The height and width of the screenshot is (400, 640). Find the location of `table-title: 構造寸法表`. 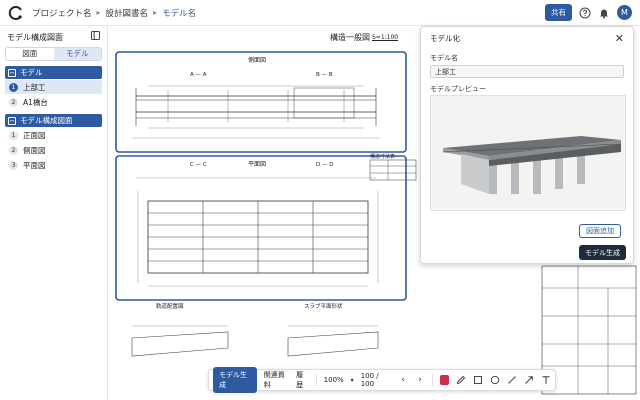

table-title: 構造寸法表 is located at coordinates (382, 156).